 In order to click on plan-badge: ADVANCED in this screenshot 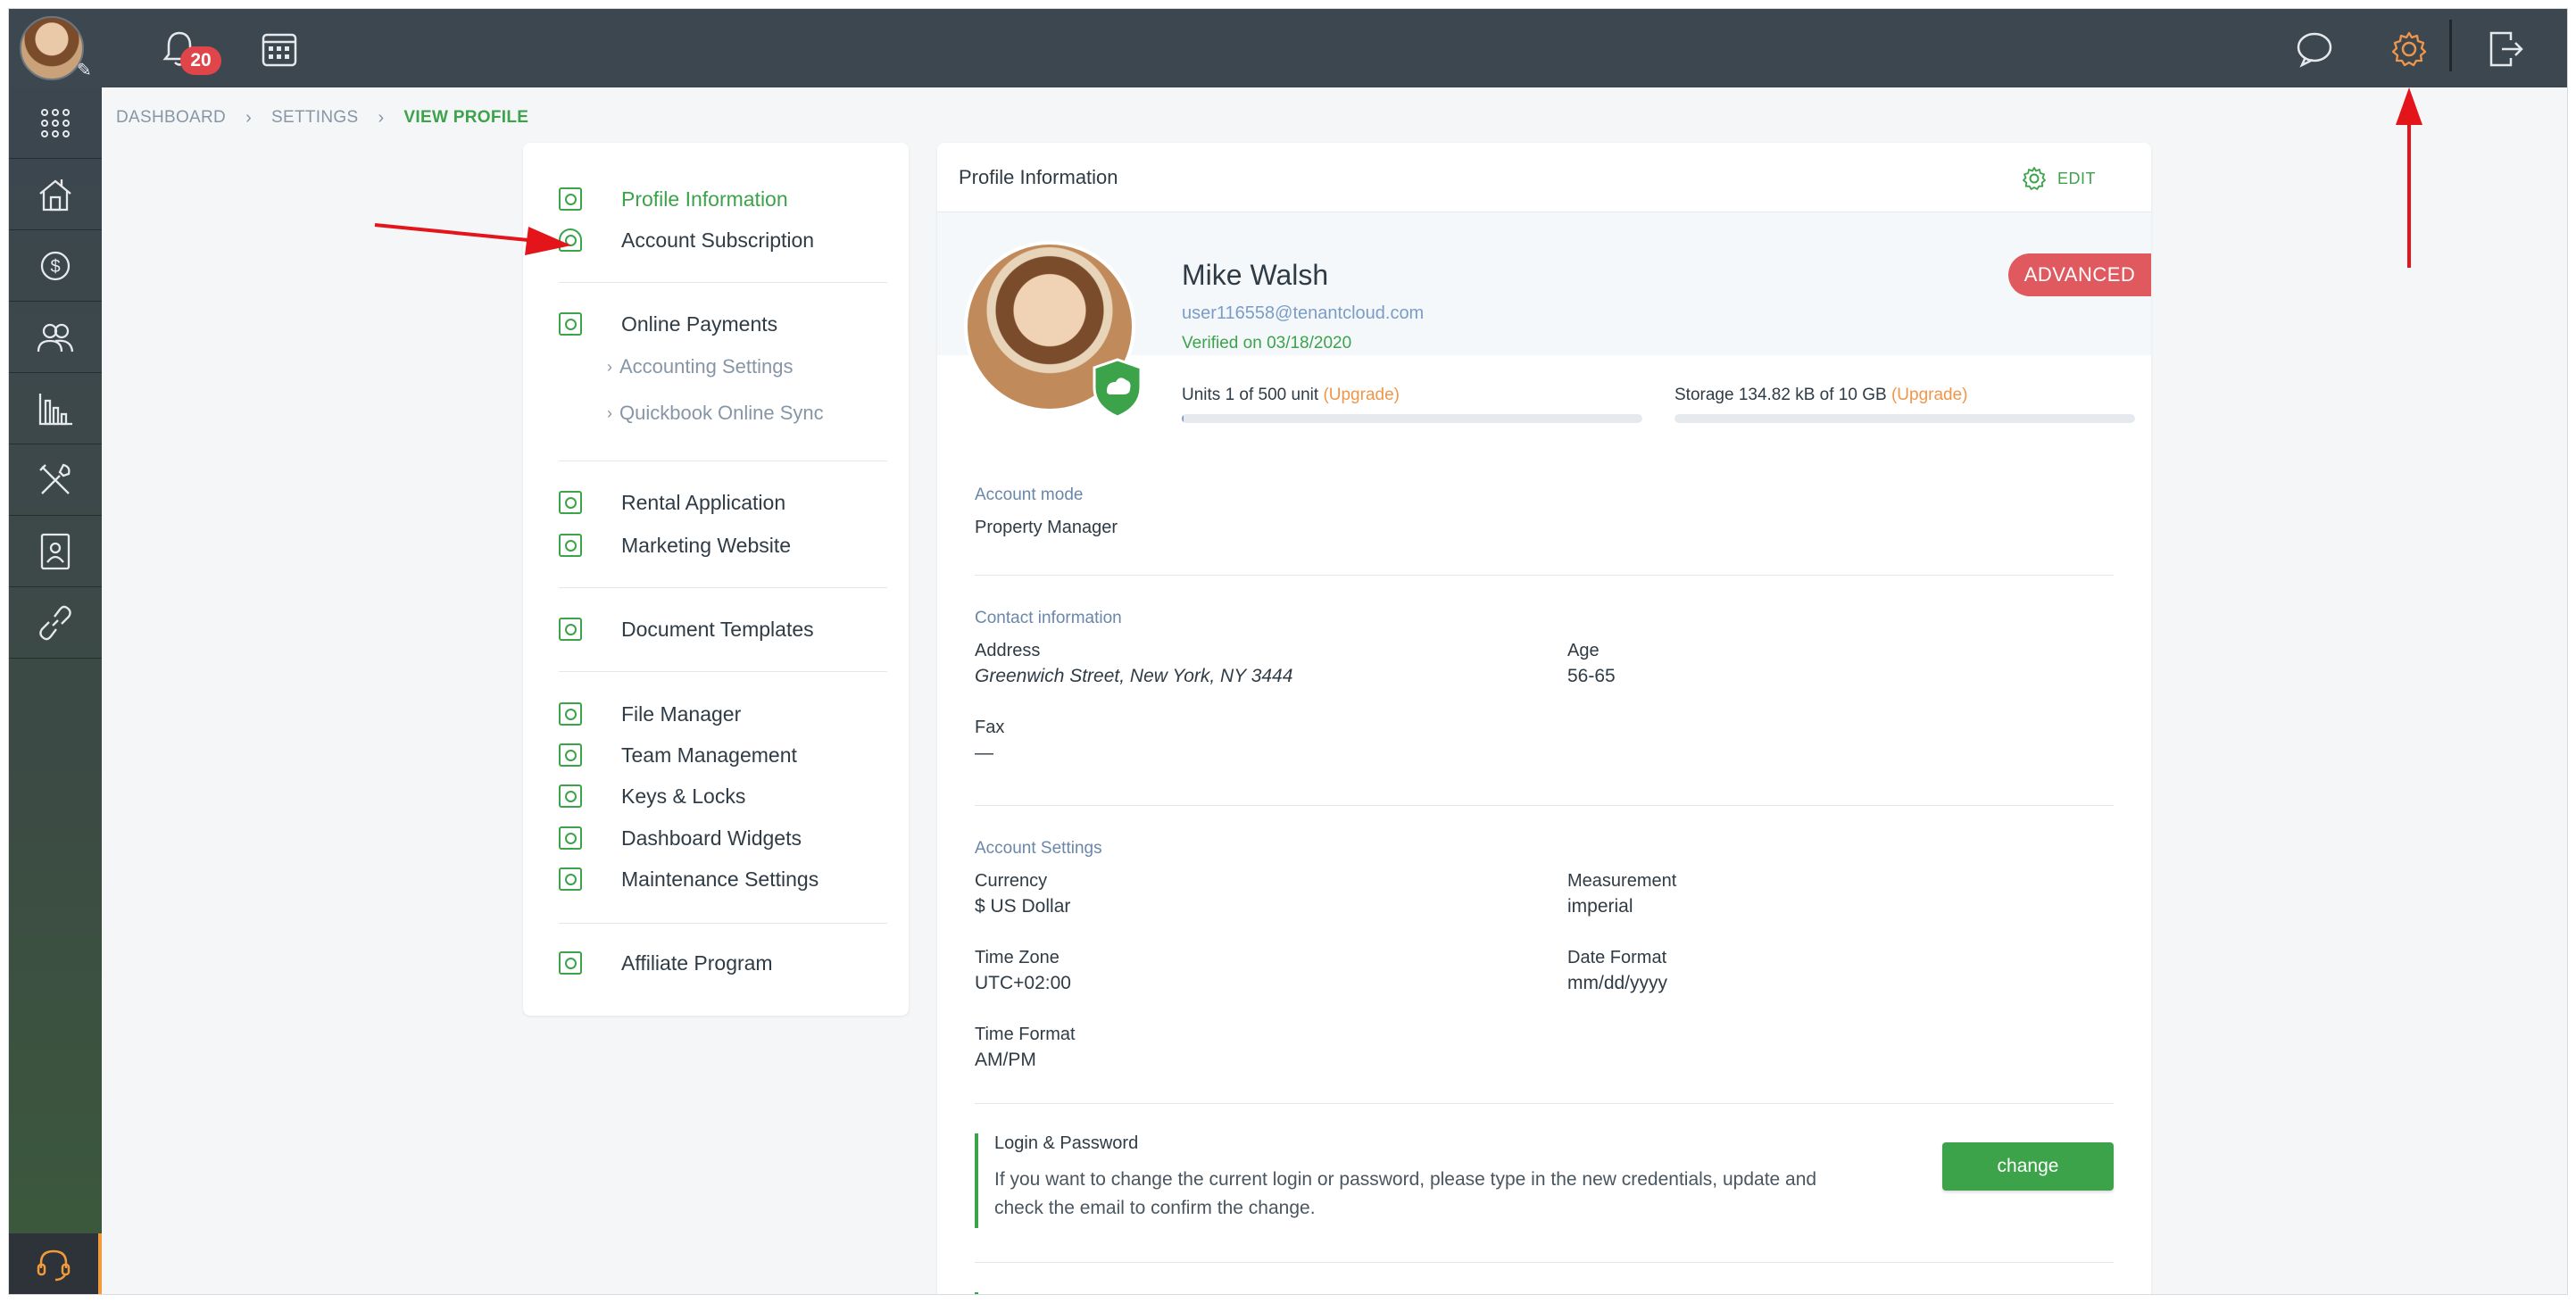, I will do `click(2079, 274)`.